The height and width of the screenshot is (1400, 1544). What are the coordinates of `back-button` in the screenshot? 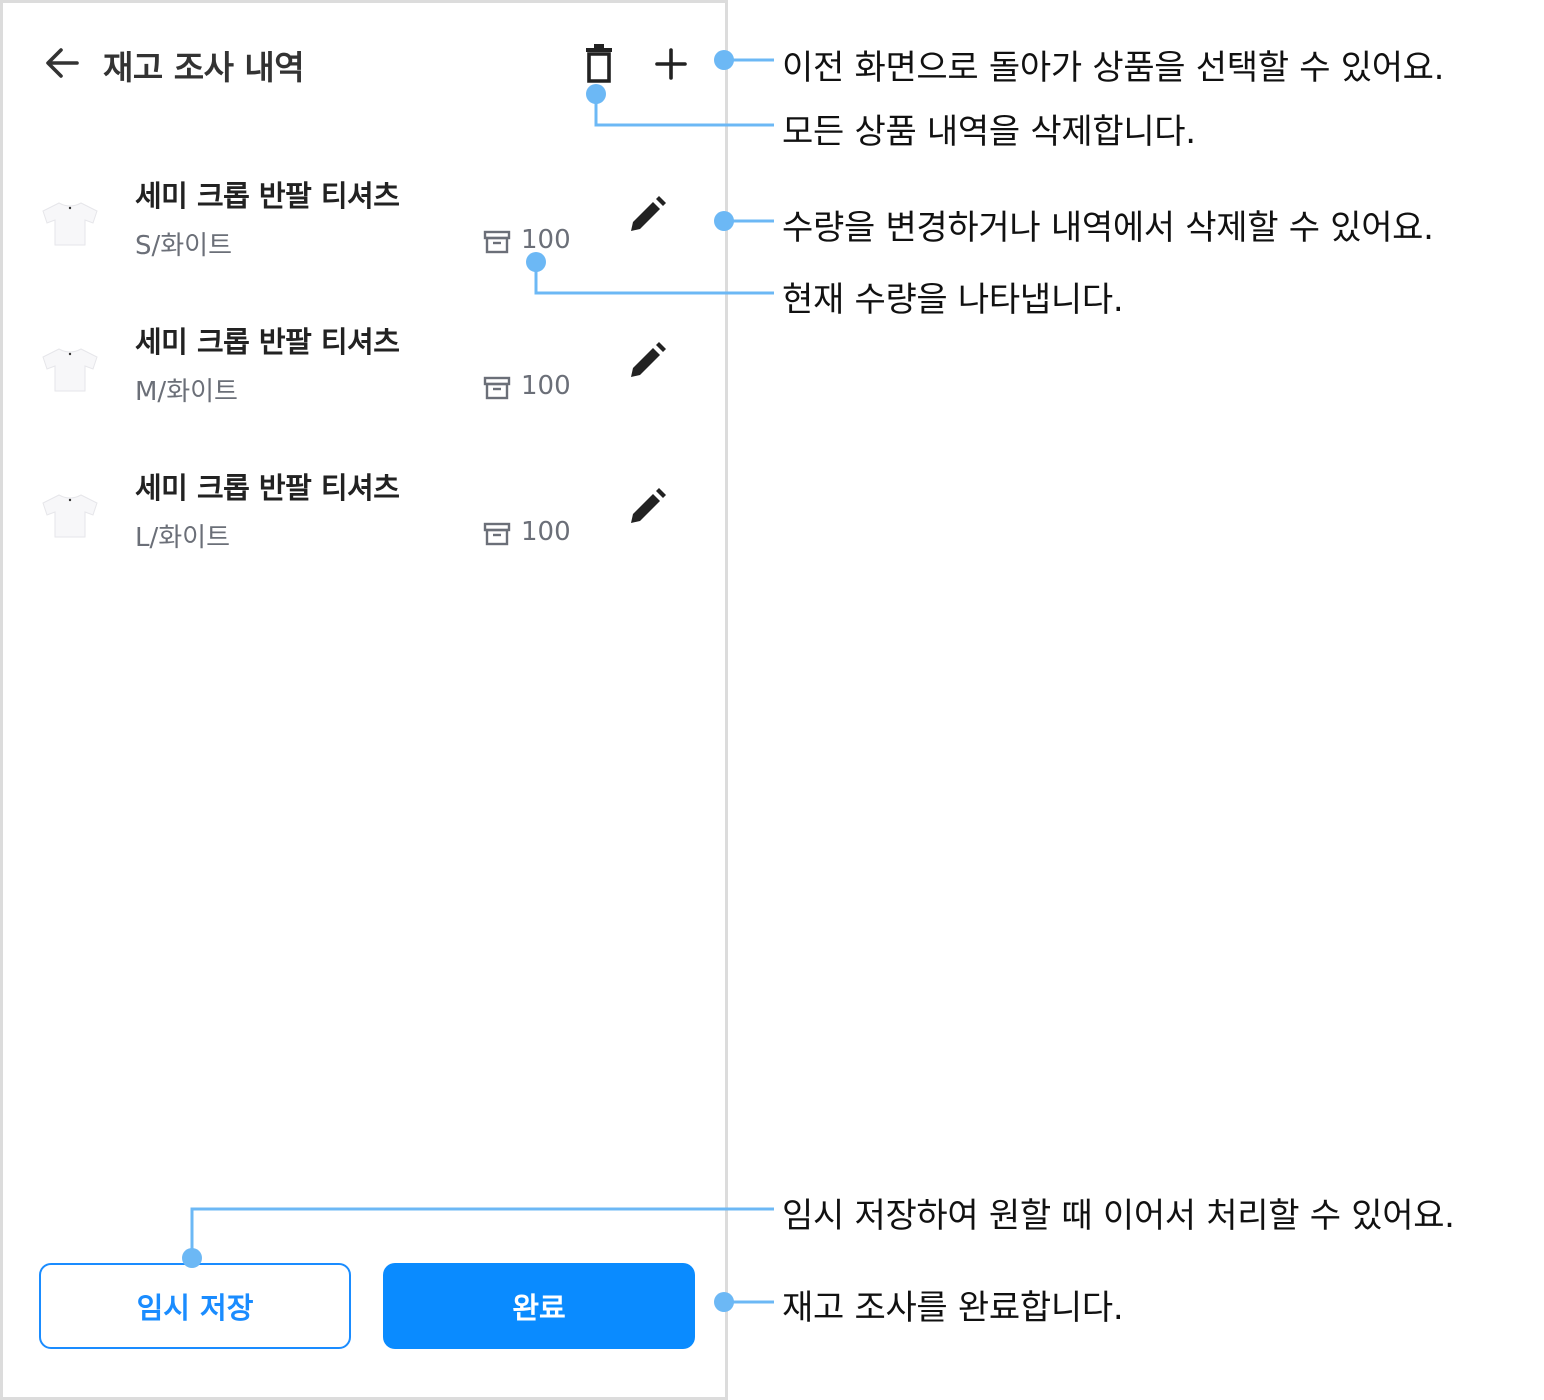 It's located at (63, 63).